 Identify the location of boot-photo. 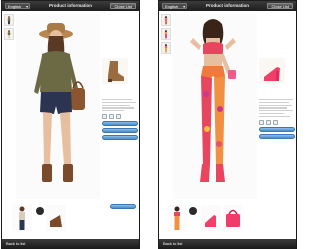
(115, 71).